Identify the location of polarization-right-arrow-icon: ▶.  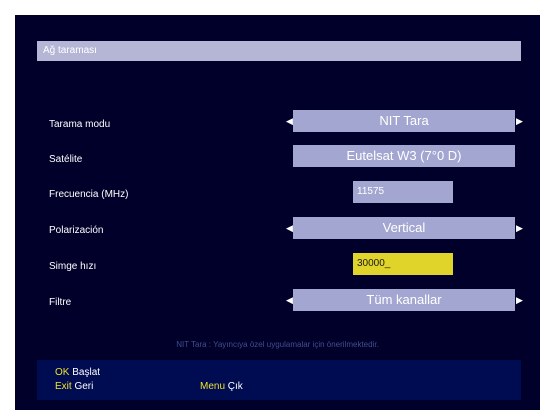
(519, 228).